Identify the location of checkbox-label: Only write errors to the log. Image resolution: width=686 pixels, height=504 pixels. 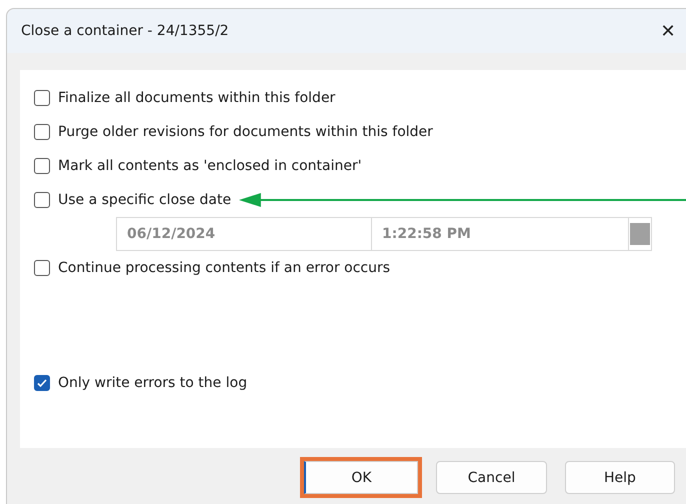
(153, 383).